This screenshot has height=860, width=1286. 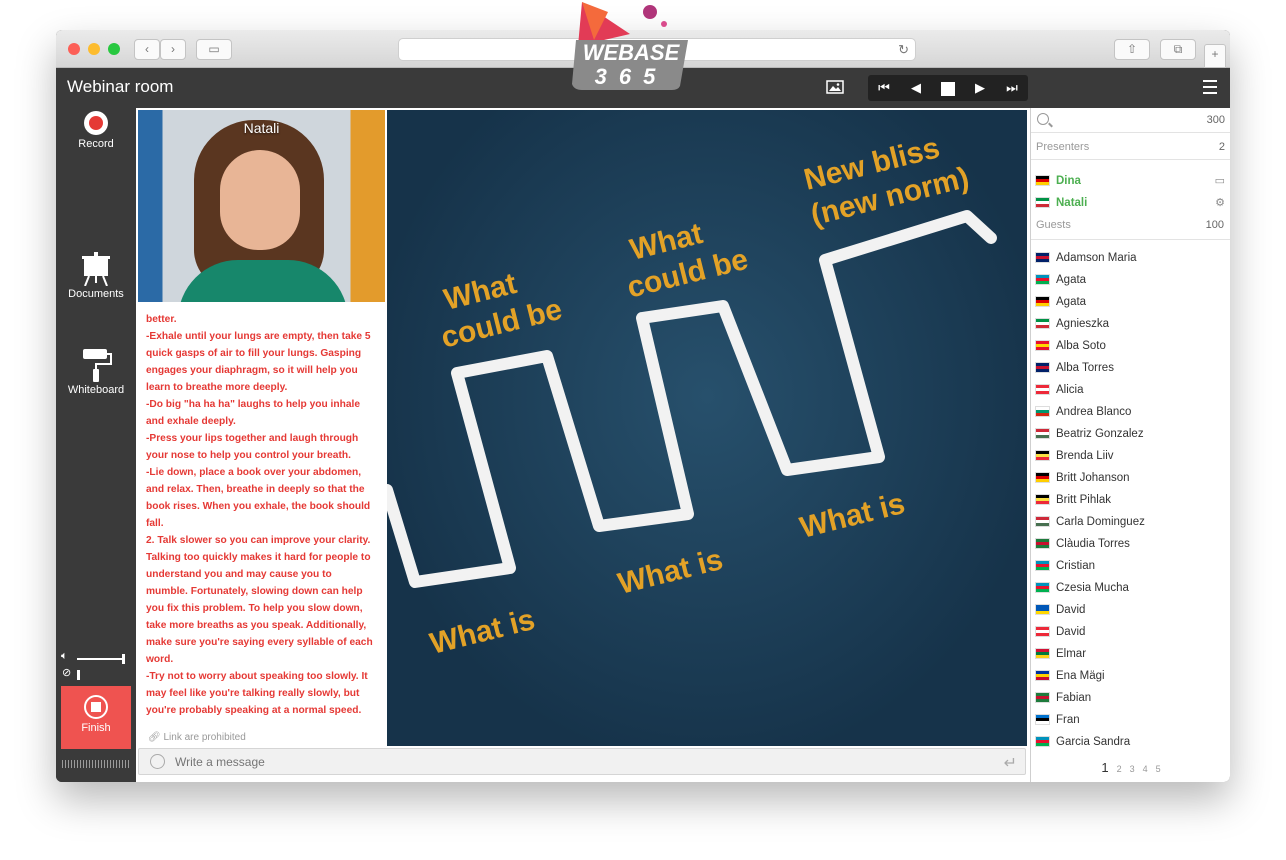 I want to click on guest-row: Andrea Blanco, so click(x=1130, y=413).